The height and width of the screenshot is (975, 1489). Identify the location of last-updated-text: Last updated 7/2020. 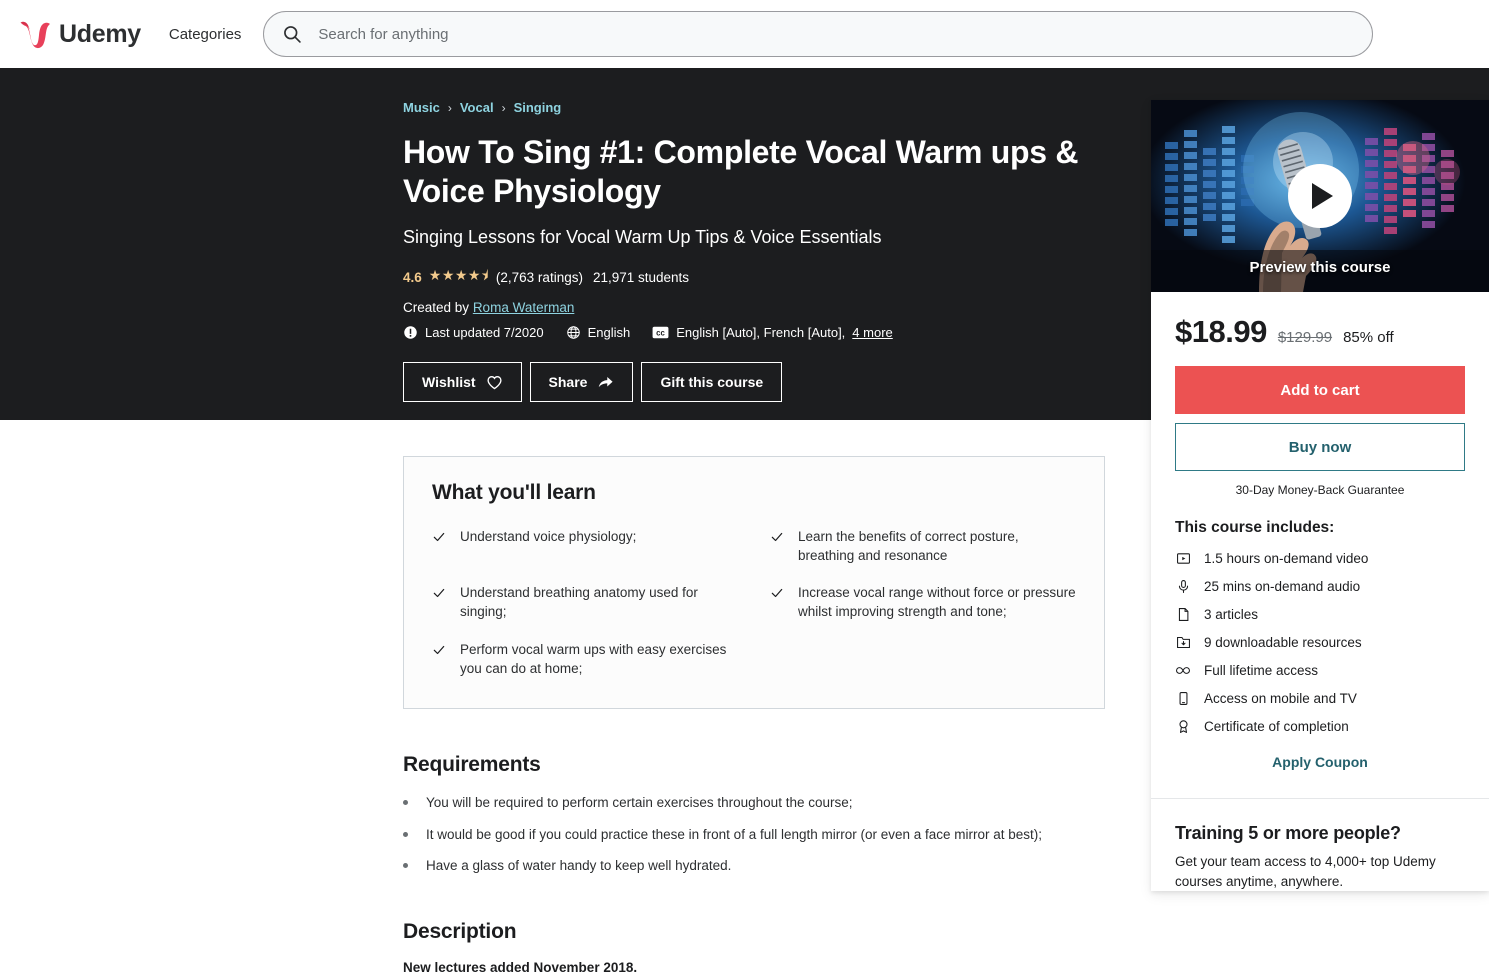
(484, 333).